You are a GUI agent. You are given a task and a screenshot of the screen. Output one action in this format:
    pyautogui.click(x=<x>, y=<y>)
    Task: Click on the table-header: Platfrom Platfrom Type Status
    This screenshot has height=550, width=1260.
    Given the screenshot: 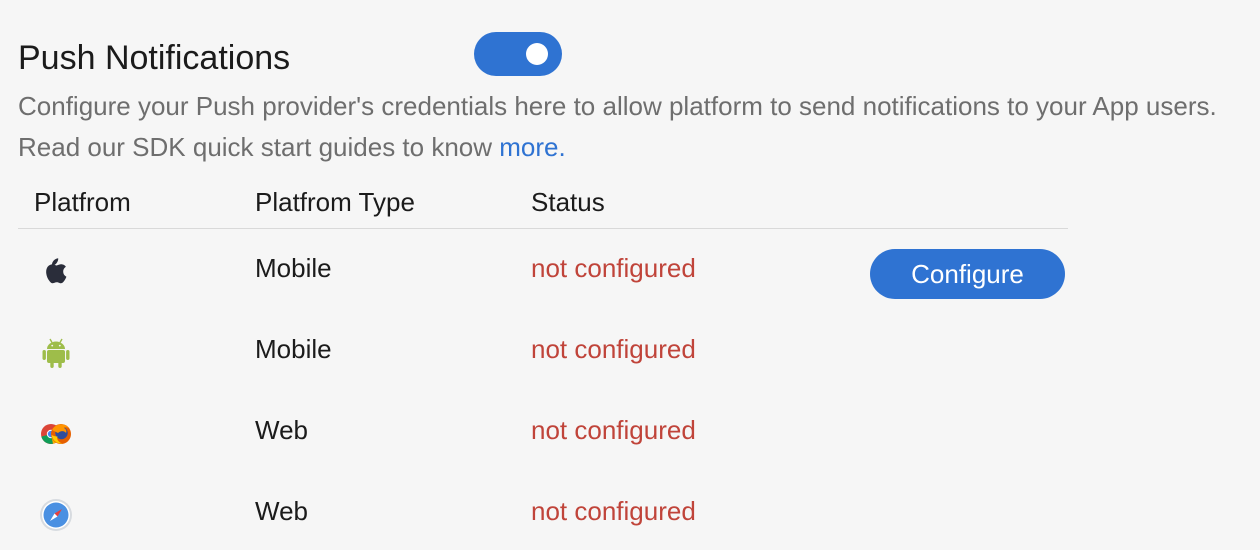 What is the action you would take?
    pyautogui.click(x=543, y=202)
    